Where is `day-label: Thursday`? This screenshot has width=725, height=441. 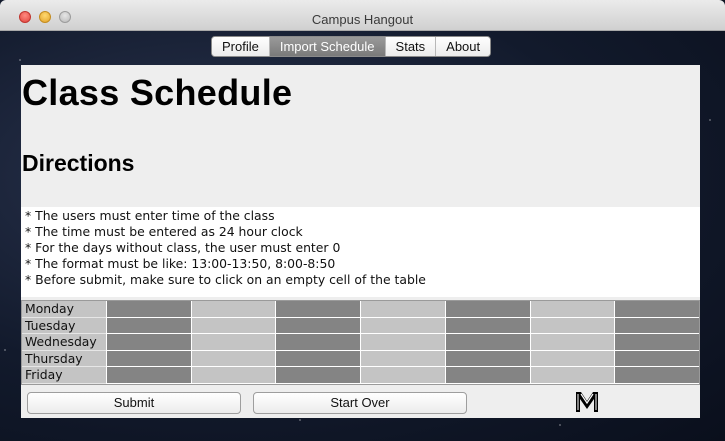
day-label: Thursday is located at coordinates (64, 359).